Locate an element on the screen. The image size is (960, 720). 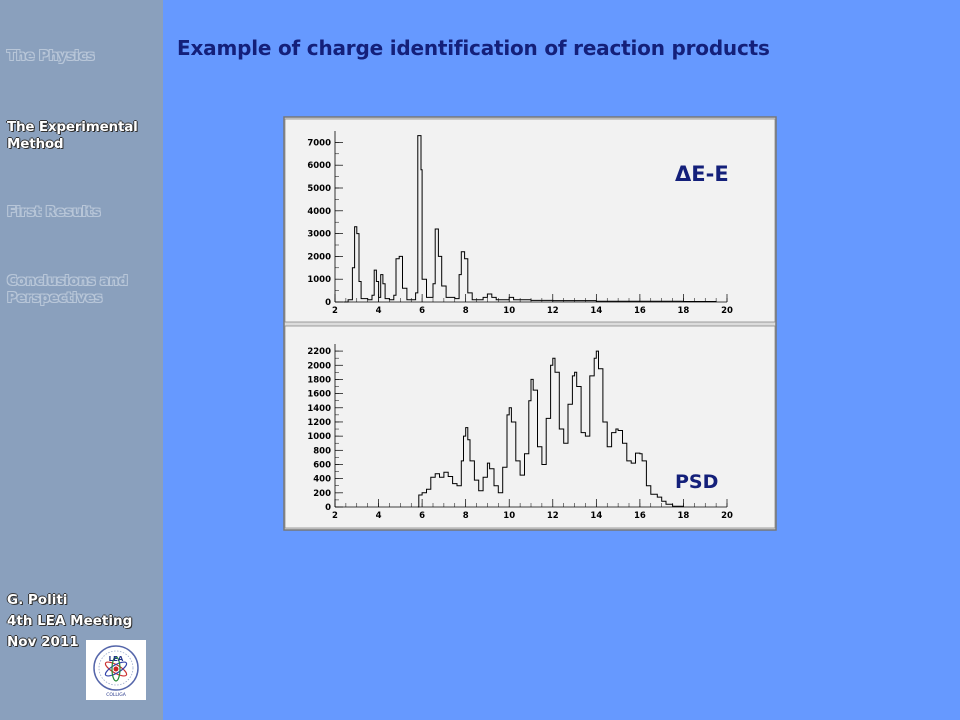
presenter-name: G. Politi is located at coordinates (37, 600).